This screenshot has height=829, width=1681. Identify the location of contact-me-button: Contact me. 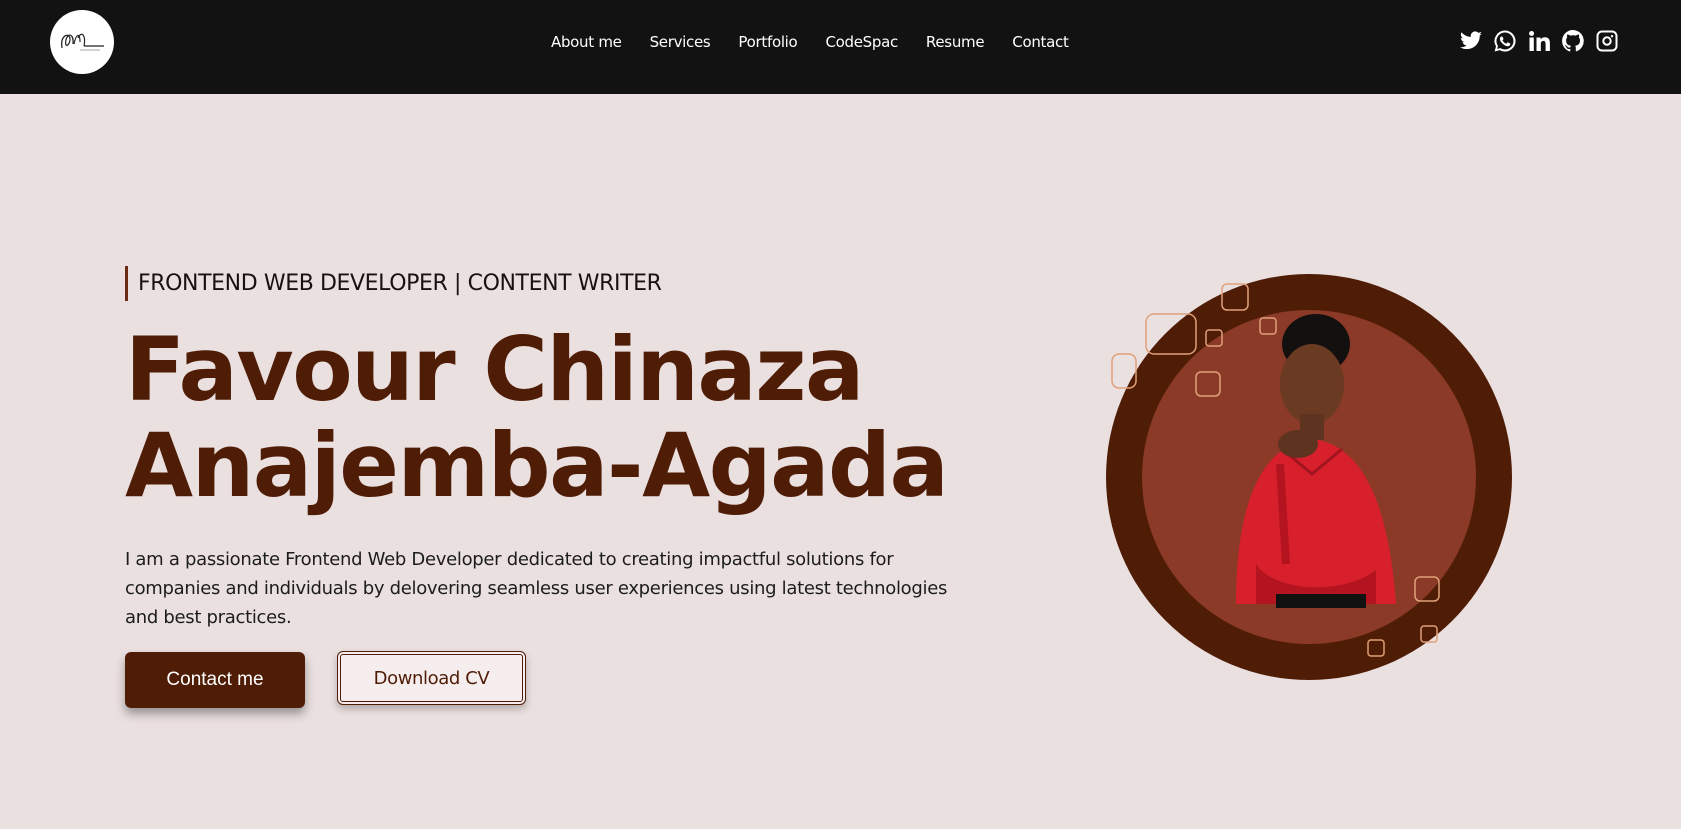
(215, 680).